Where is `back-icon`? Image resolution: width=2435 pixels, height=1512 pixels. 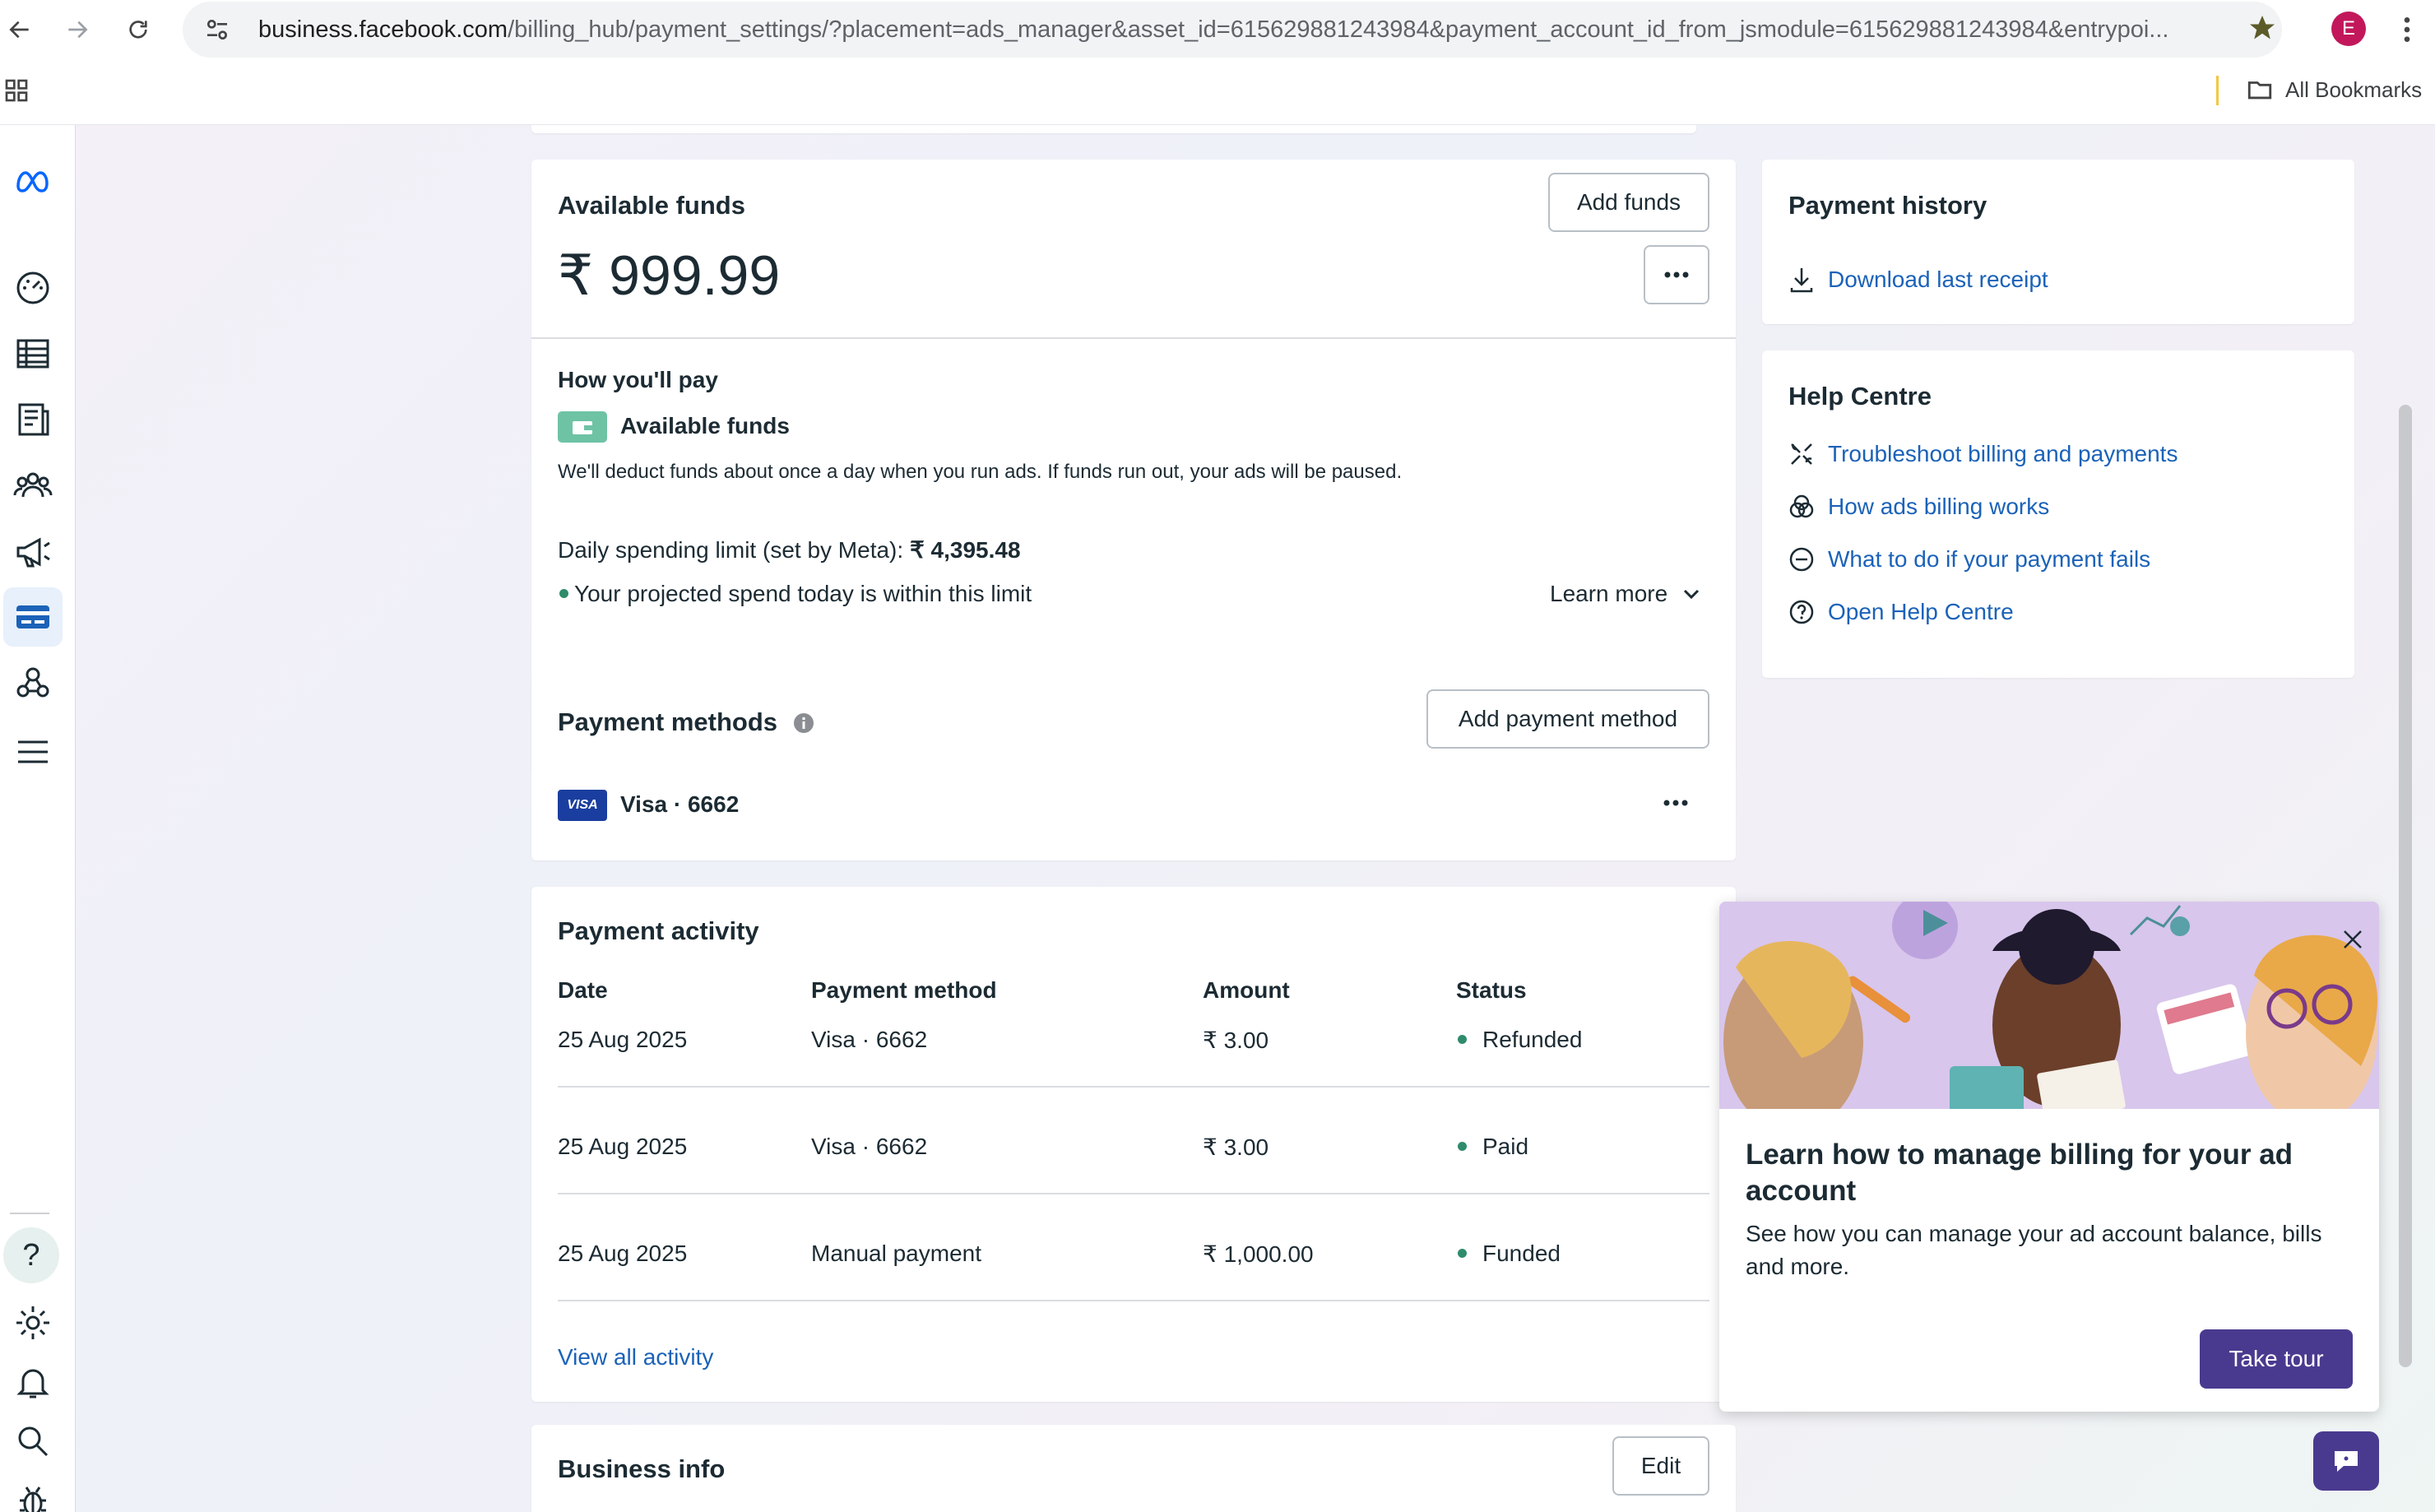 back-icon is located at coordinates (20, 30).